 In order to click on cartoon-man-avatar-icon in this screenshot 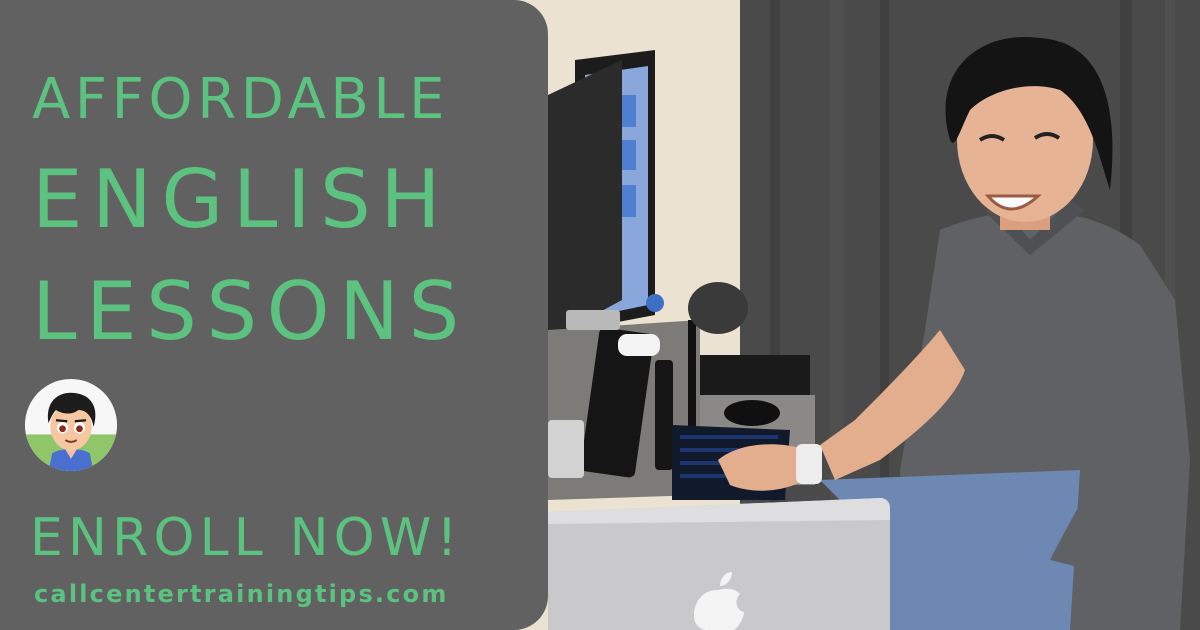, I will do `click(71, 425)`.